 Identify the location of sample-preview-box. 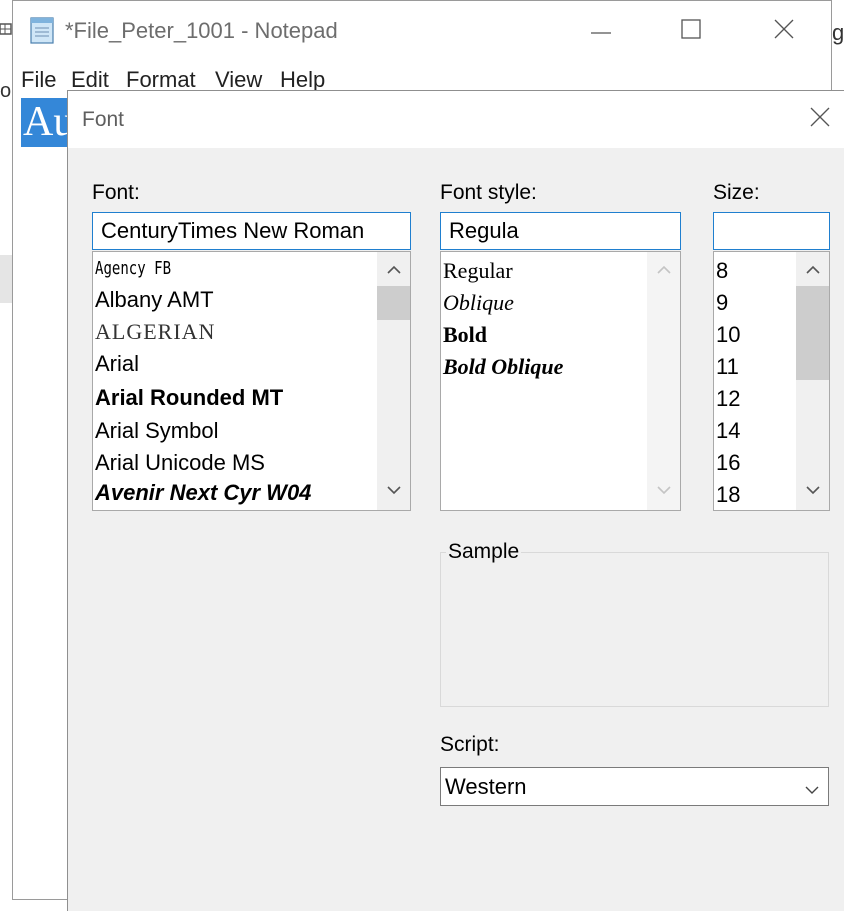
(634, 629).